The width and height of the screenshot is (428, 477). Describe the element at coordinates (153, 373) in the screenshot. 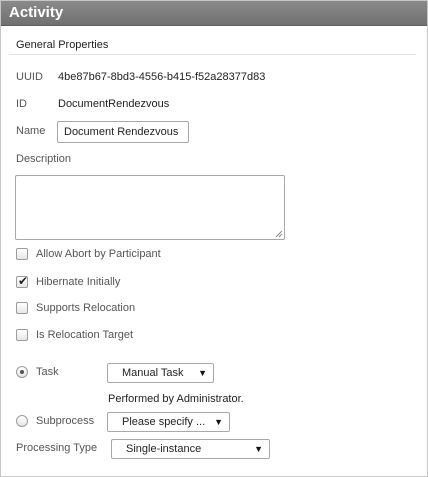

I see `task-type-value: Manual Task` at that location.